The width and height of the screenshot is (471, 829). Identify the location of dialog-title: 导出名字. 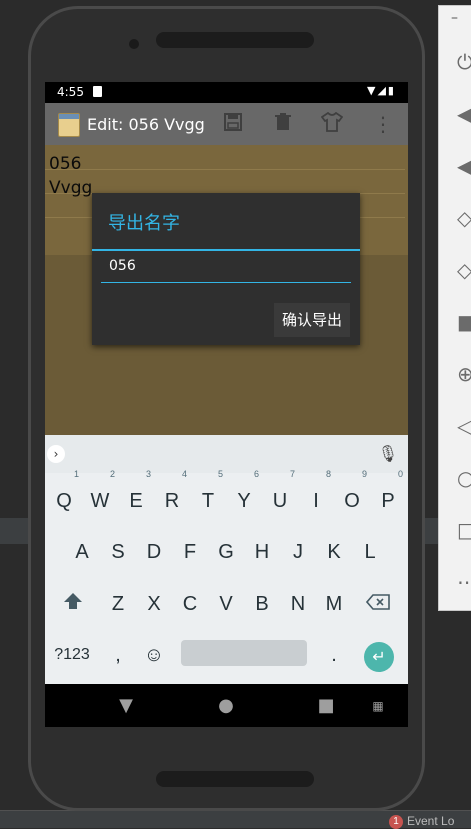
(144, 223).